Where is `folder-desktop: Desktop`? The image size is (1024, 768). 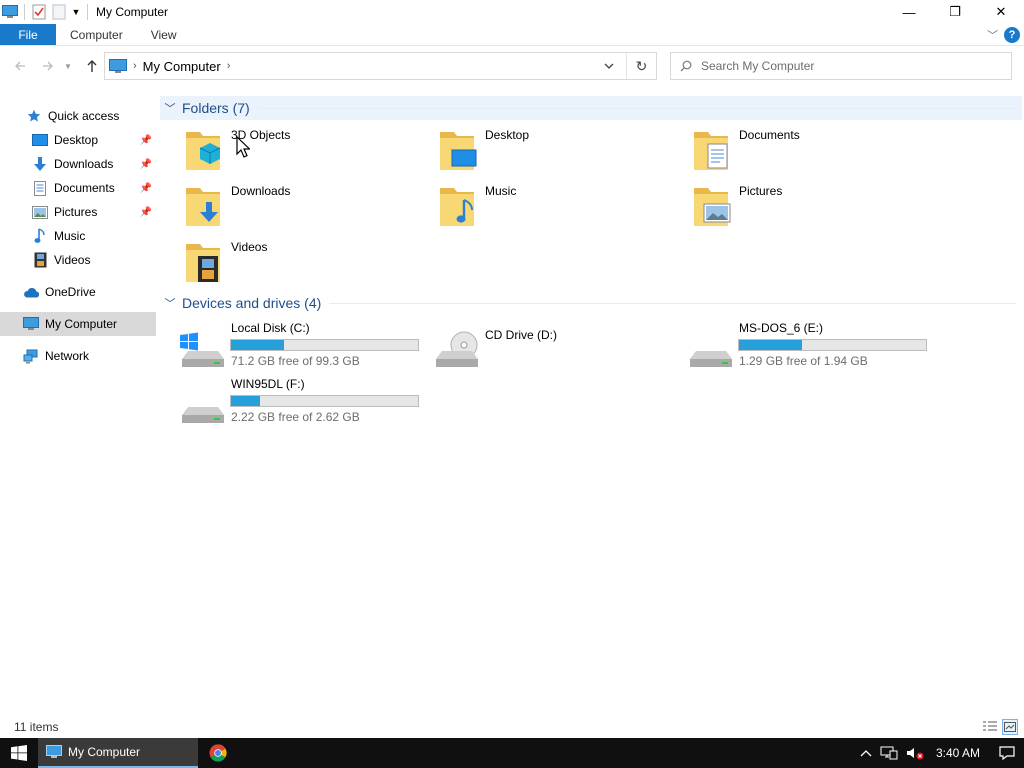 folder-desktop: Desktop is located at coordinates (559, 149).